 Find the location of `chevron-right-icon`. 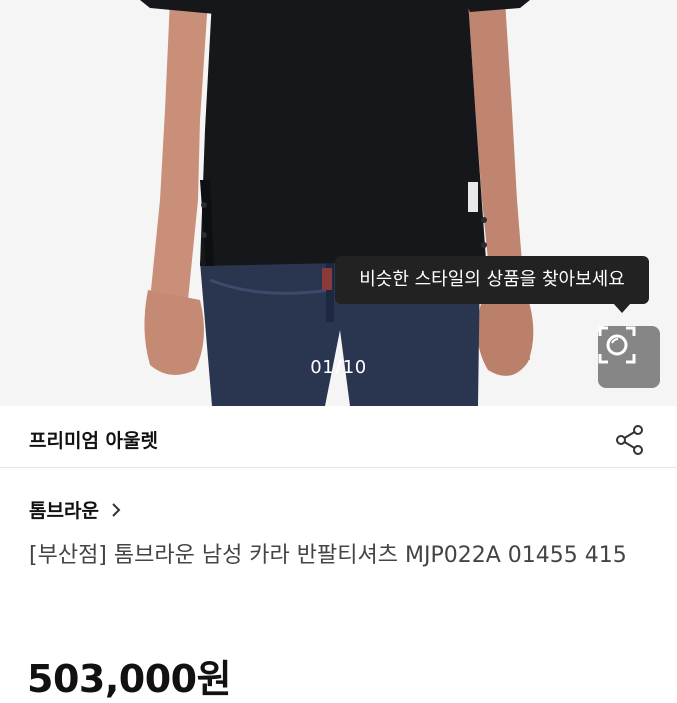

chevron-right-icon is located at coordinates (116, 510).